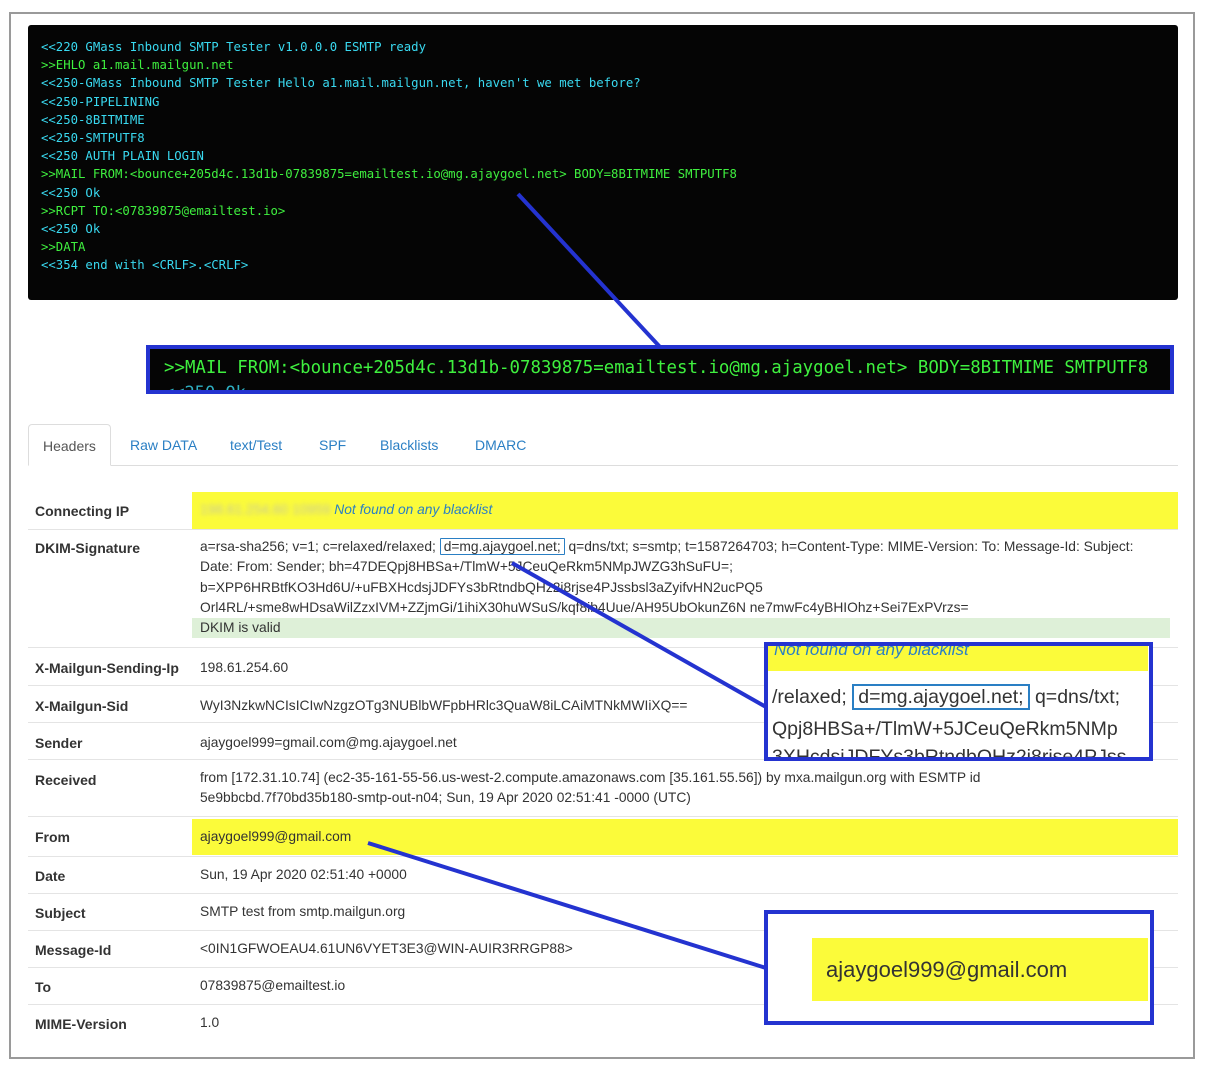  Describe the element at coordinates (1075, 697) in the screenshot. I see `callout-dkim-text: q=dns/txt;` at that location.